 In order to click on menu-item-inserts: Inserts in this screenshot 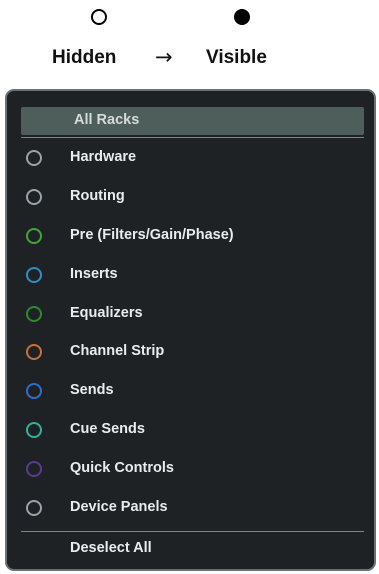, I will do `click(190, 275)`.